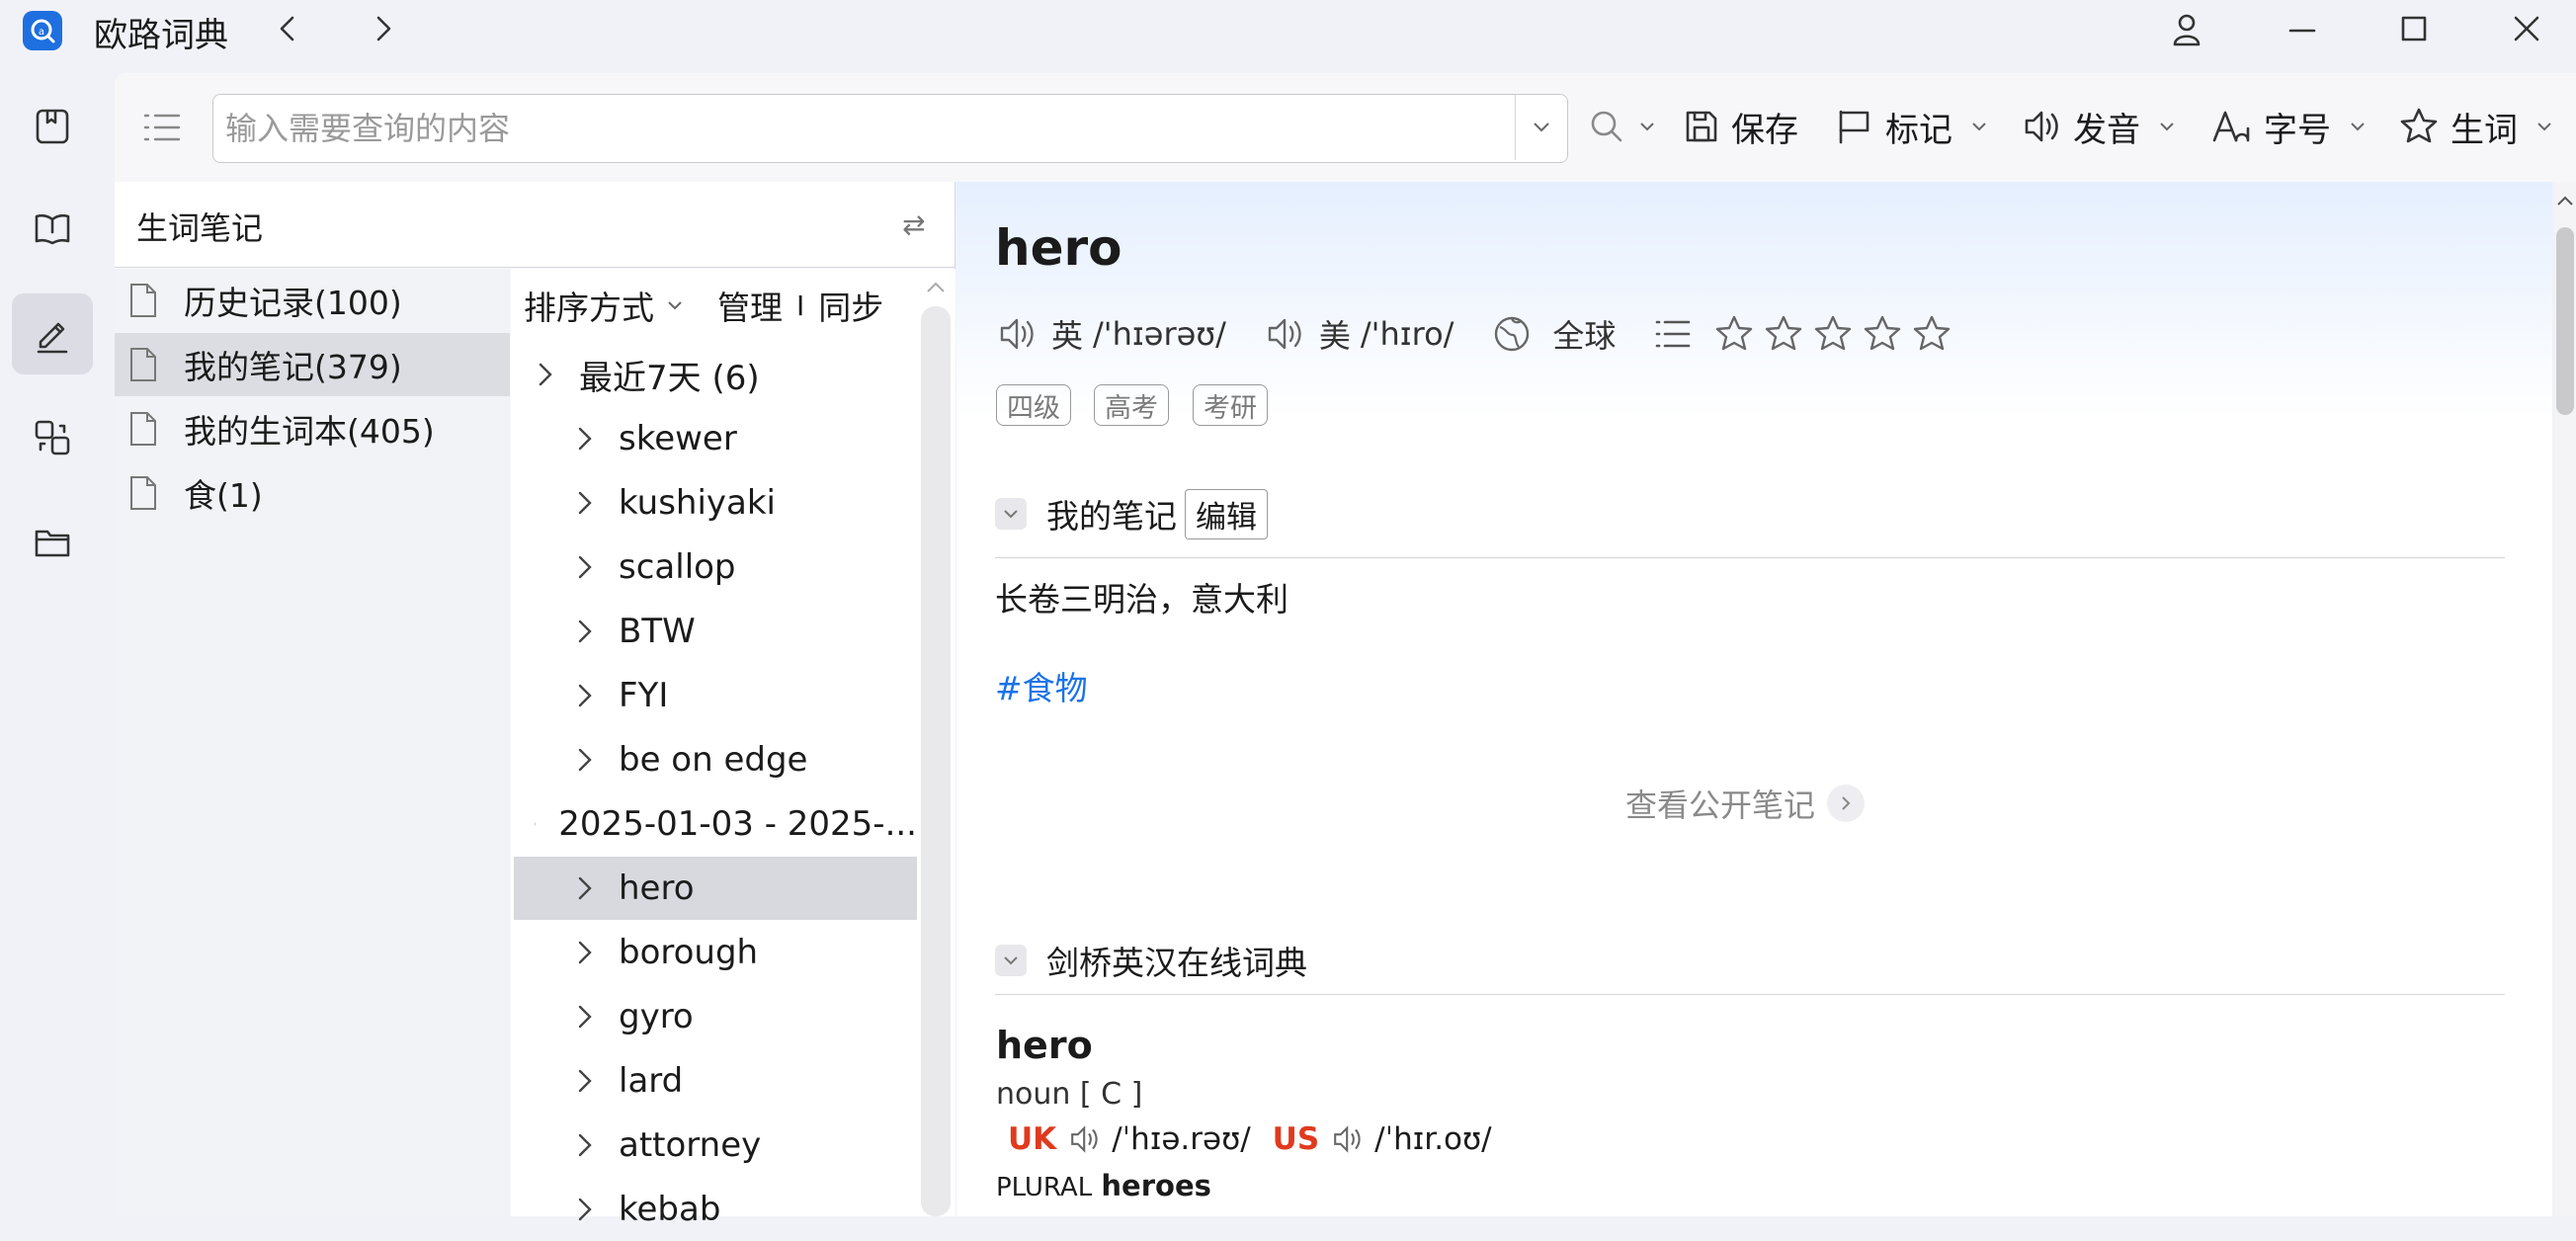 The width and height of the screenshot is (2576, 1241). I want to click on globe-icon, so click(1512, 334).